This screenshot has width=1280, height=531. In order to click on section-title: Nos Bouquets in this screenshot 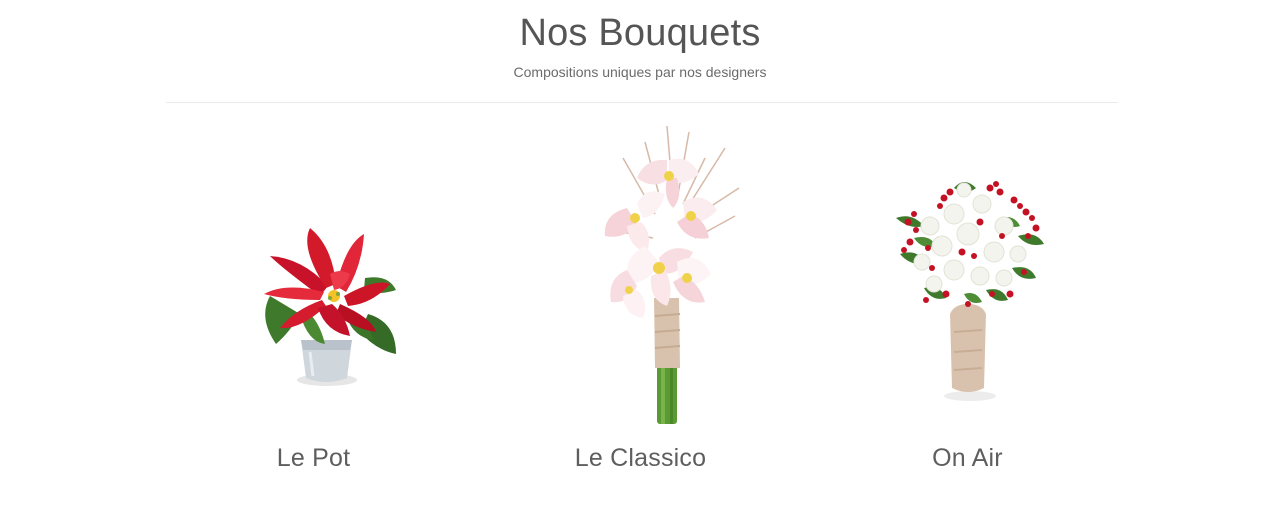, I will do `click(640, 33)`.